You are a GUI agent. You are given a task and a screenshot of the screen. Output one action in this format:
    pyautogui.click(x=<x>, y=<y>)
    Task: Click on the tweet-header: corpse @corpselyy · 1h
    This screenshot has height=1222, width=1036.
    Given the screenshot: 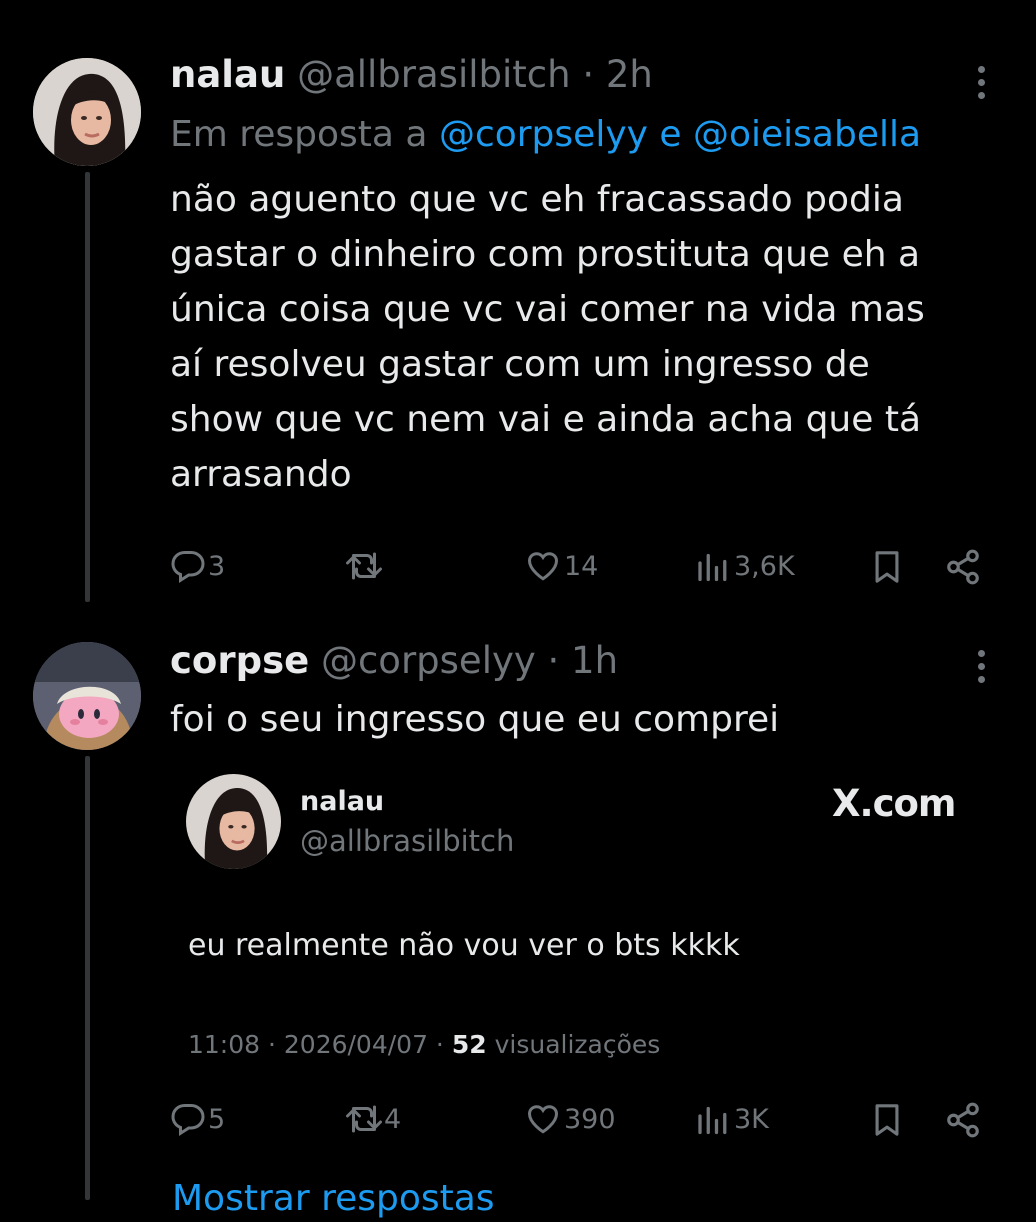 What is the action you would take?
    pyautogui.click(x=394, y=661)
    